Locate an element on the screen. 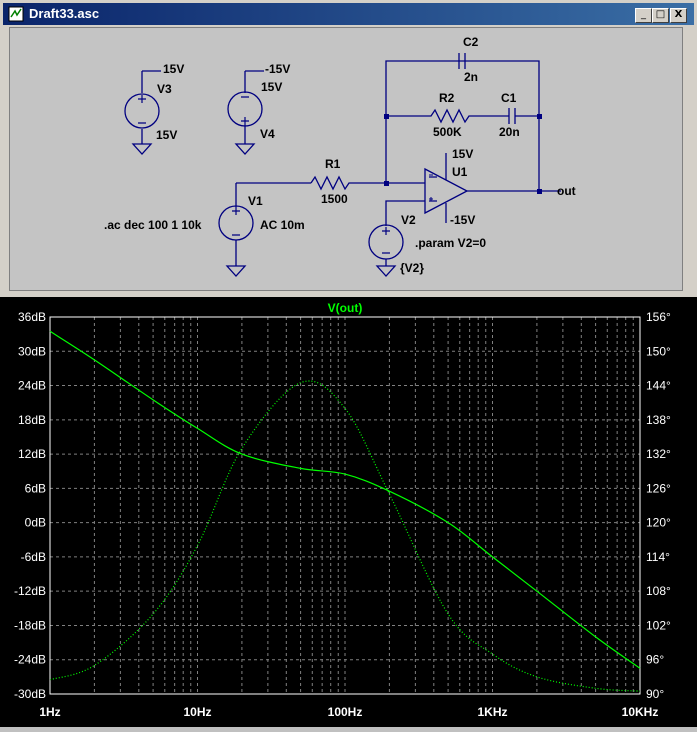 The height and width of the screenshot is (732, 697). v2-name-label: V2 is located at coordinates (408, 220).